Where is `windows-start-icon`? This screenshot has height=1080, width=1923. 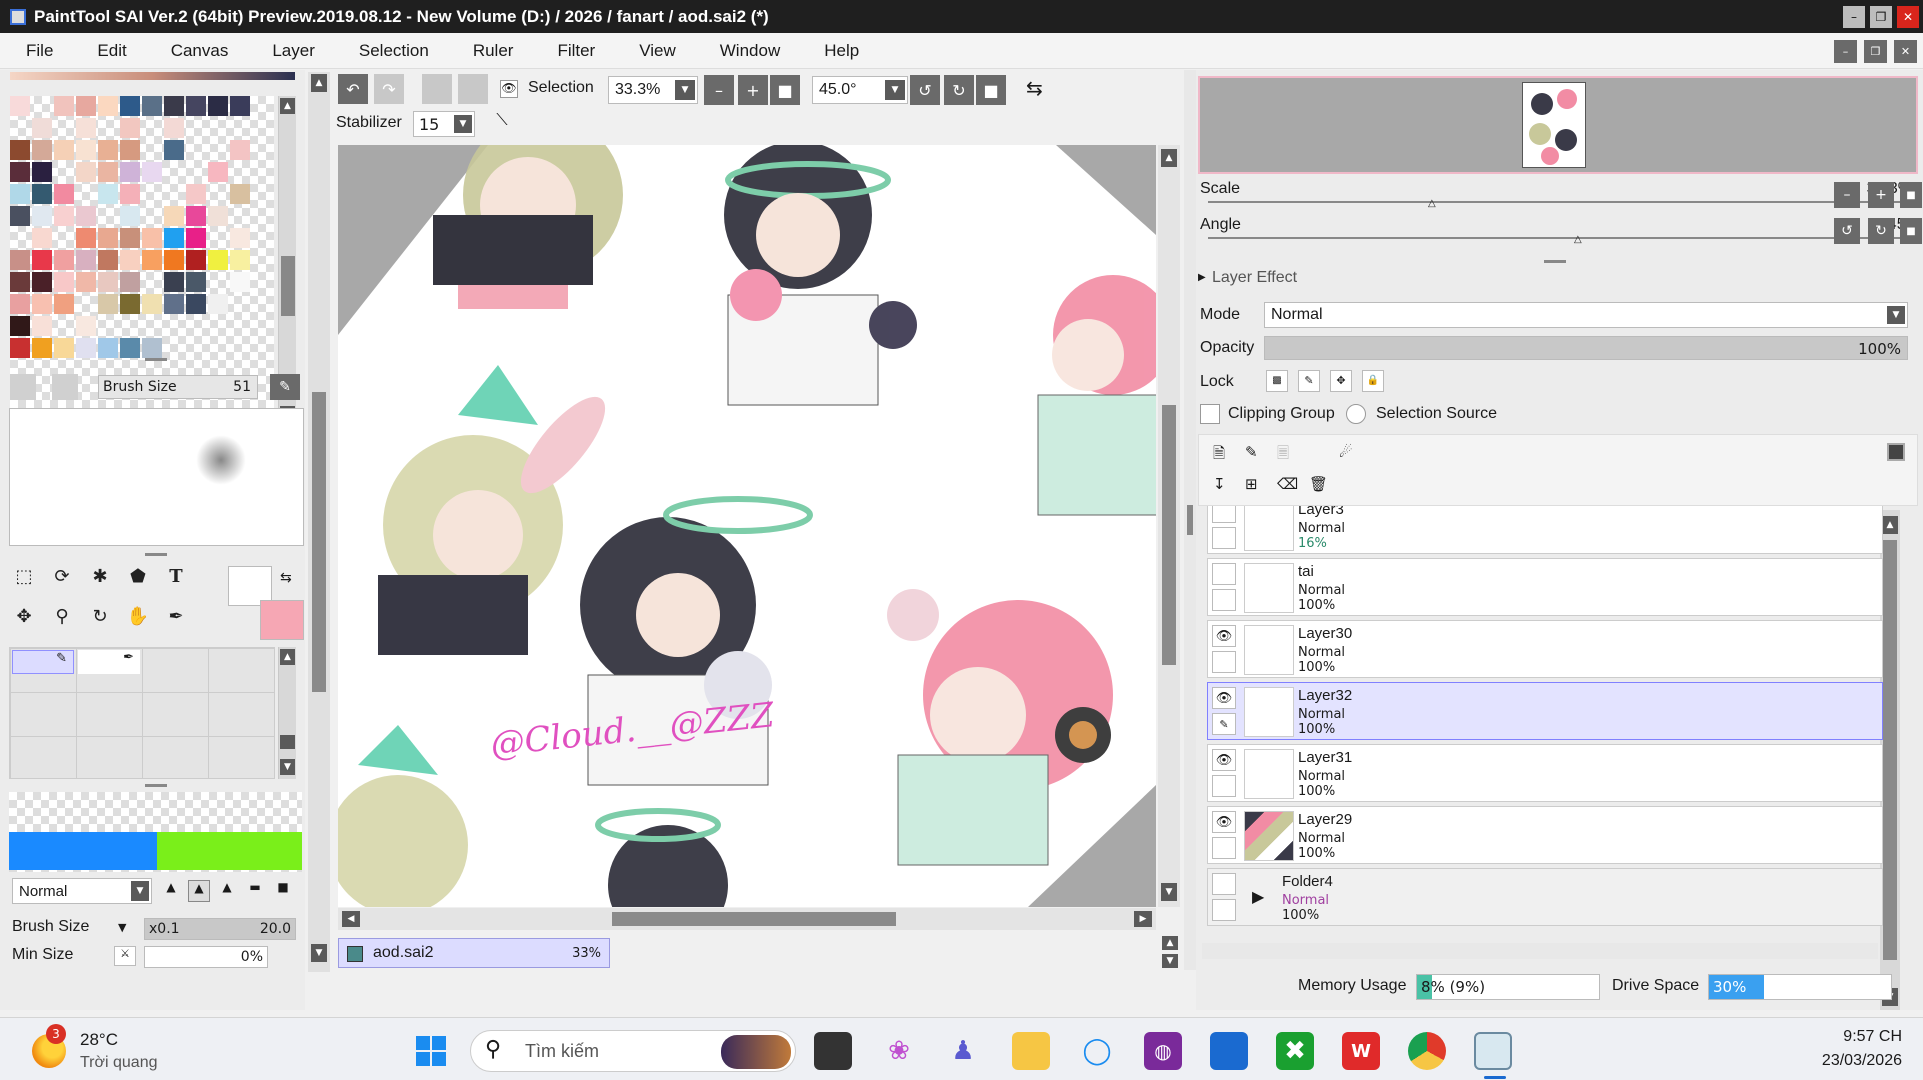 windows-start-icon is located at coordinates (431, 1051).